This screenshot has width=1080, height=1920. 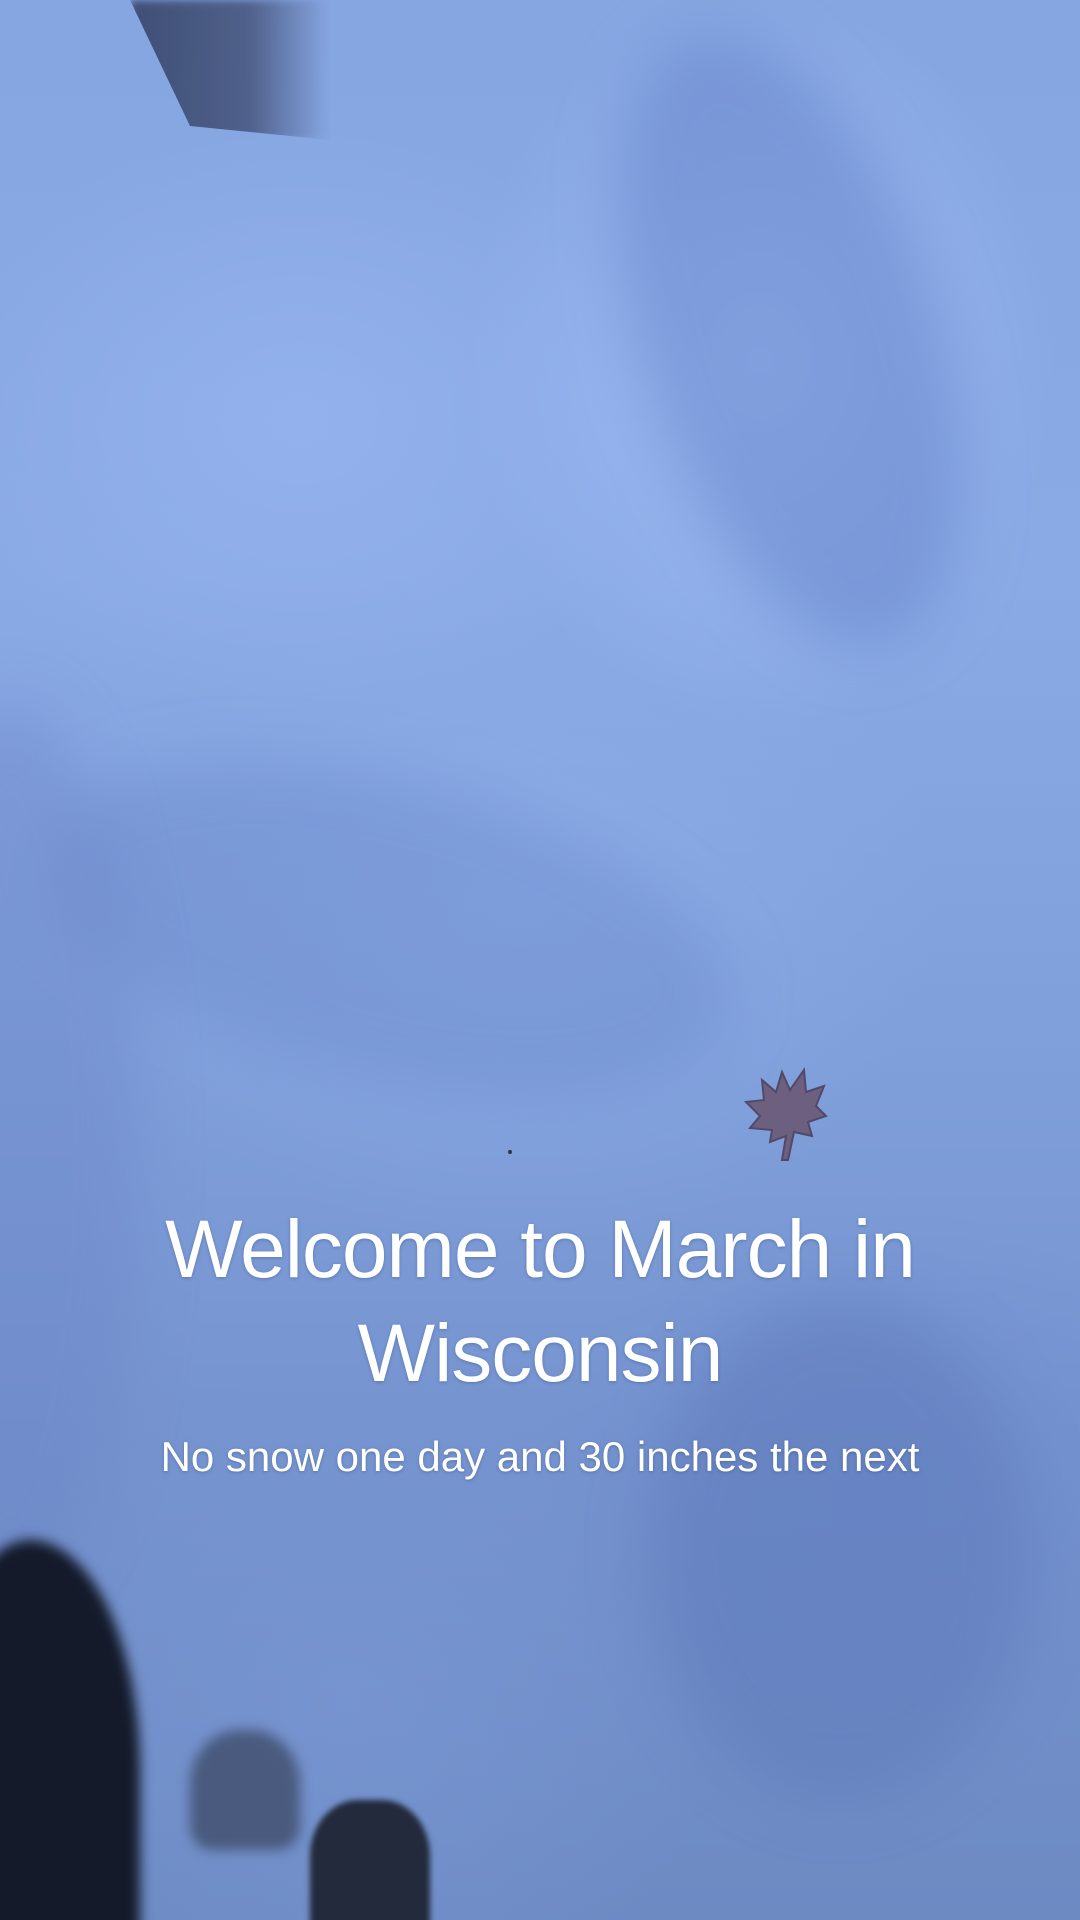 What do you see at coordinates (230, 70) in the screenshot?
I see `fence-post` at bounding box center [230, 70].